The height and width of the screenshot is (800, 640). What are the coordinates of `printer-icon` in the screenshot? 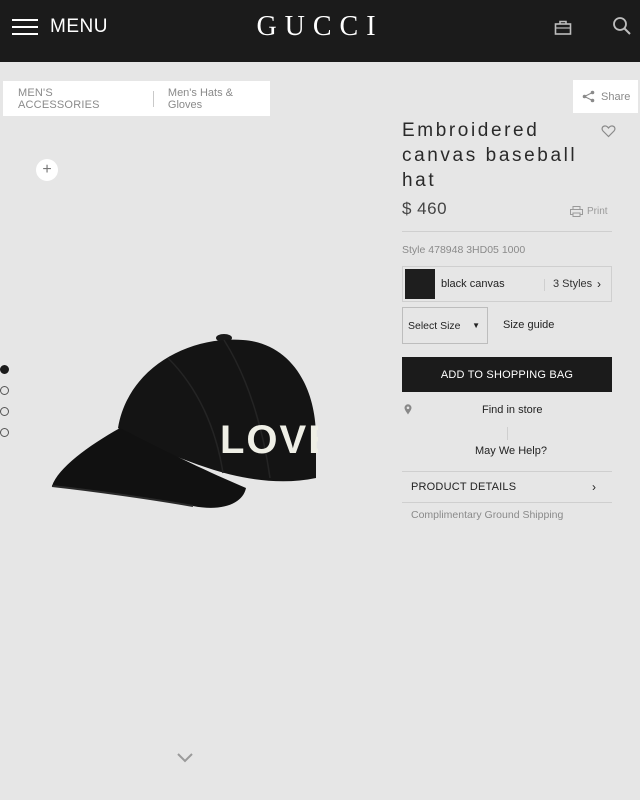 It's located at (576, 211).